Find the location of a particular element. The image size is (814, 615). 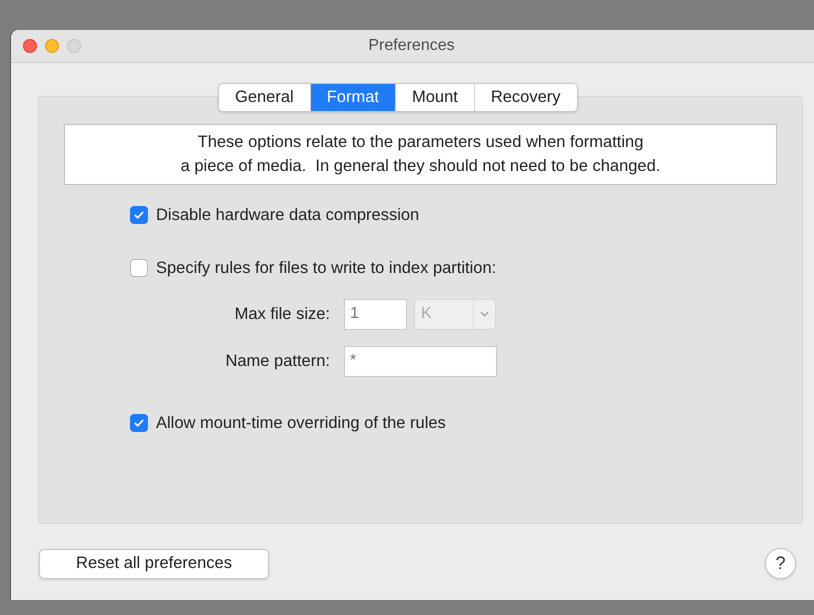

reset-button: Reset all preferences is located at coordinates (154, 563).